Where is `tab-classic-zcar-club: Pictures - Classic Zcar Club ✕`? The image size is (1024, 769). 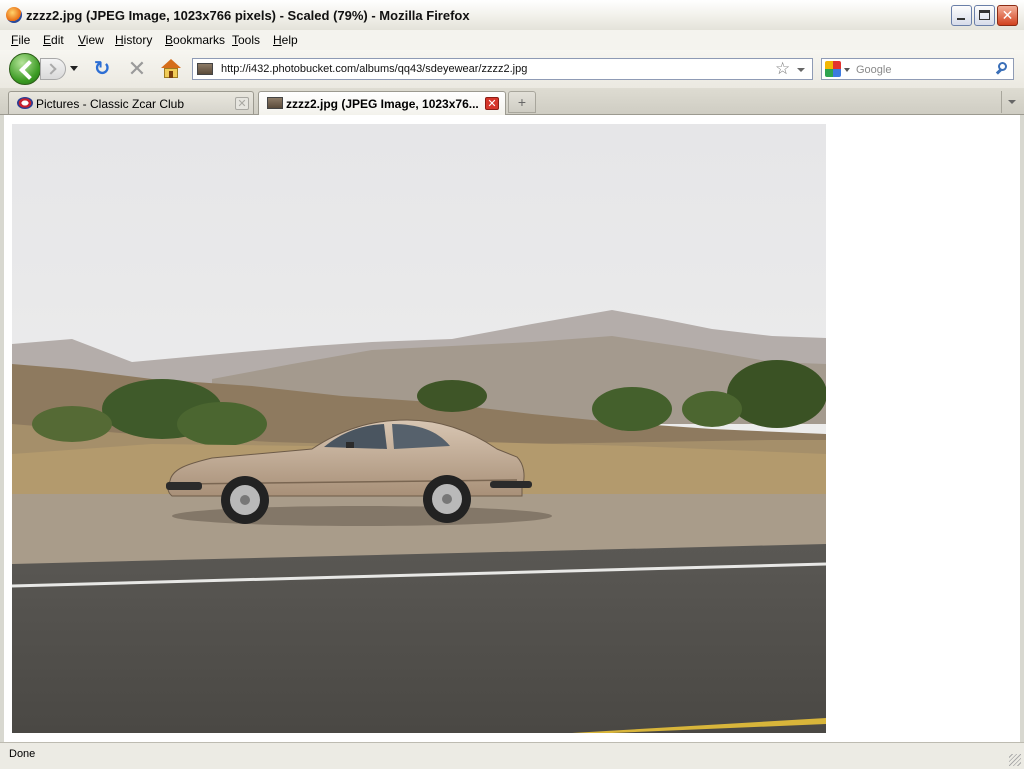
tab-classic-zcar-club: Pictures - Classic Zcar Club ✕ is located at coordinates (131, 102).